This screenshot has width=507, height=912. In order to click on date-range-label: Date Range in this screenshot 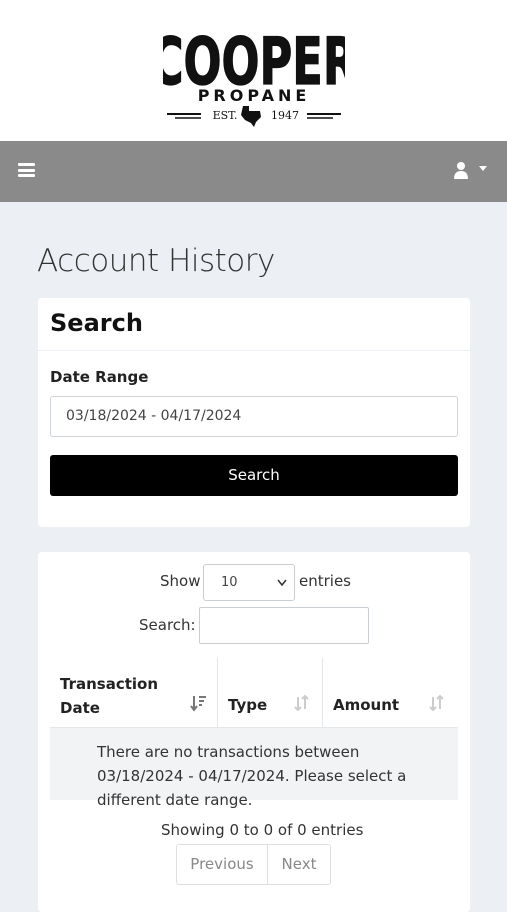, I will do `click(99, 377)`.